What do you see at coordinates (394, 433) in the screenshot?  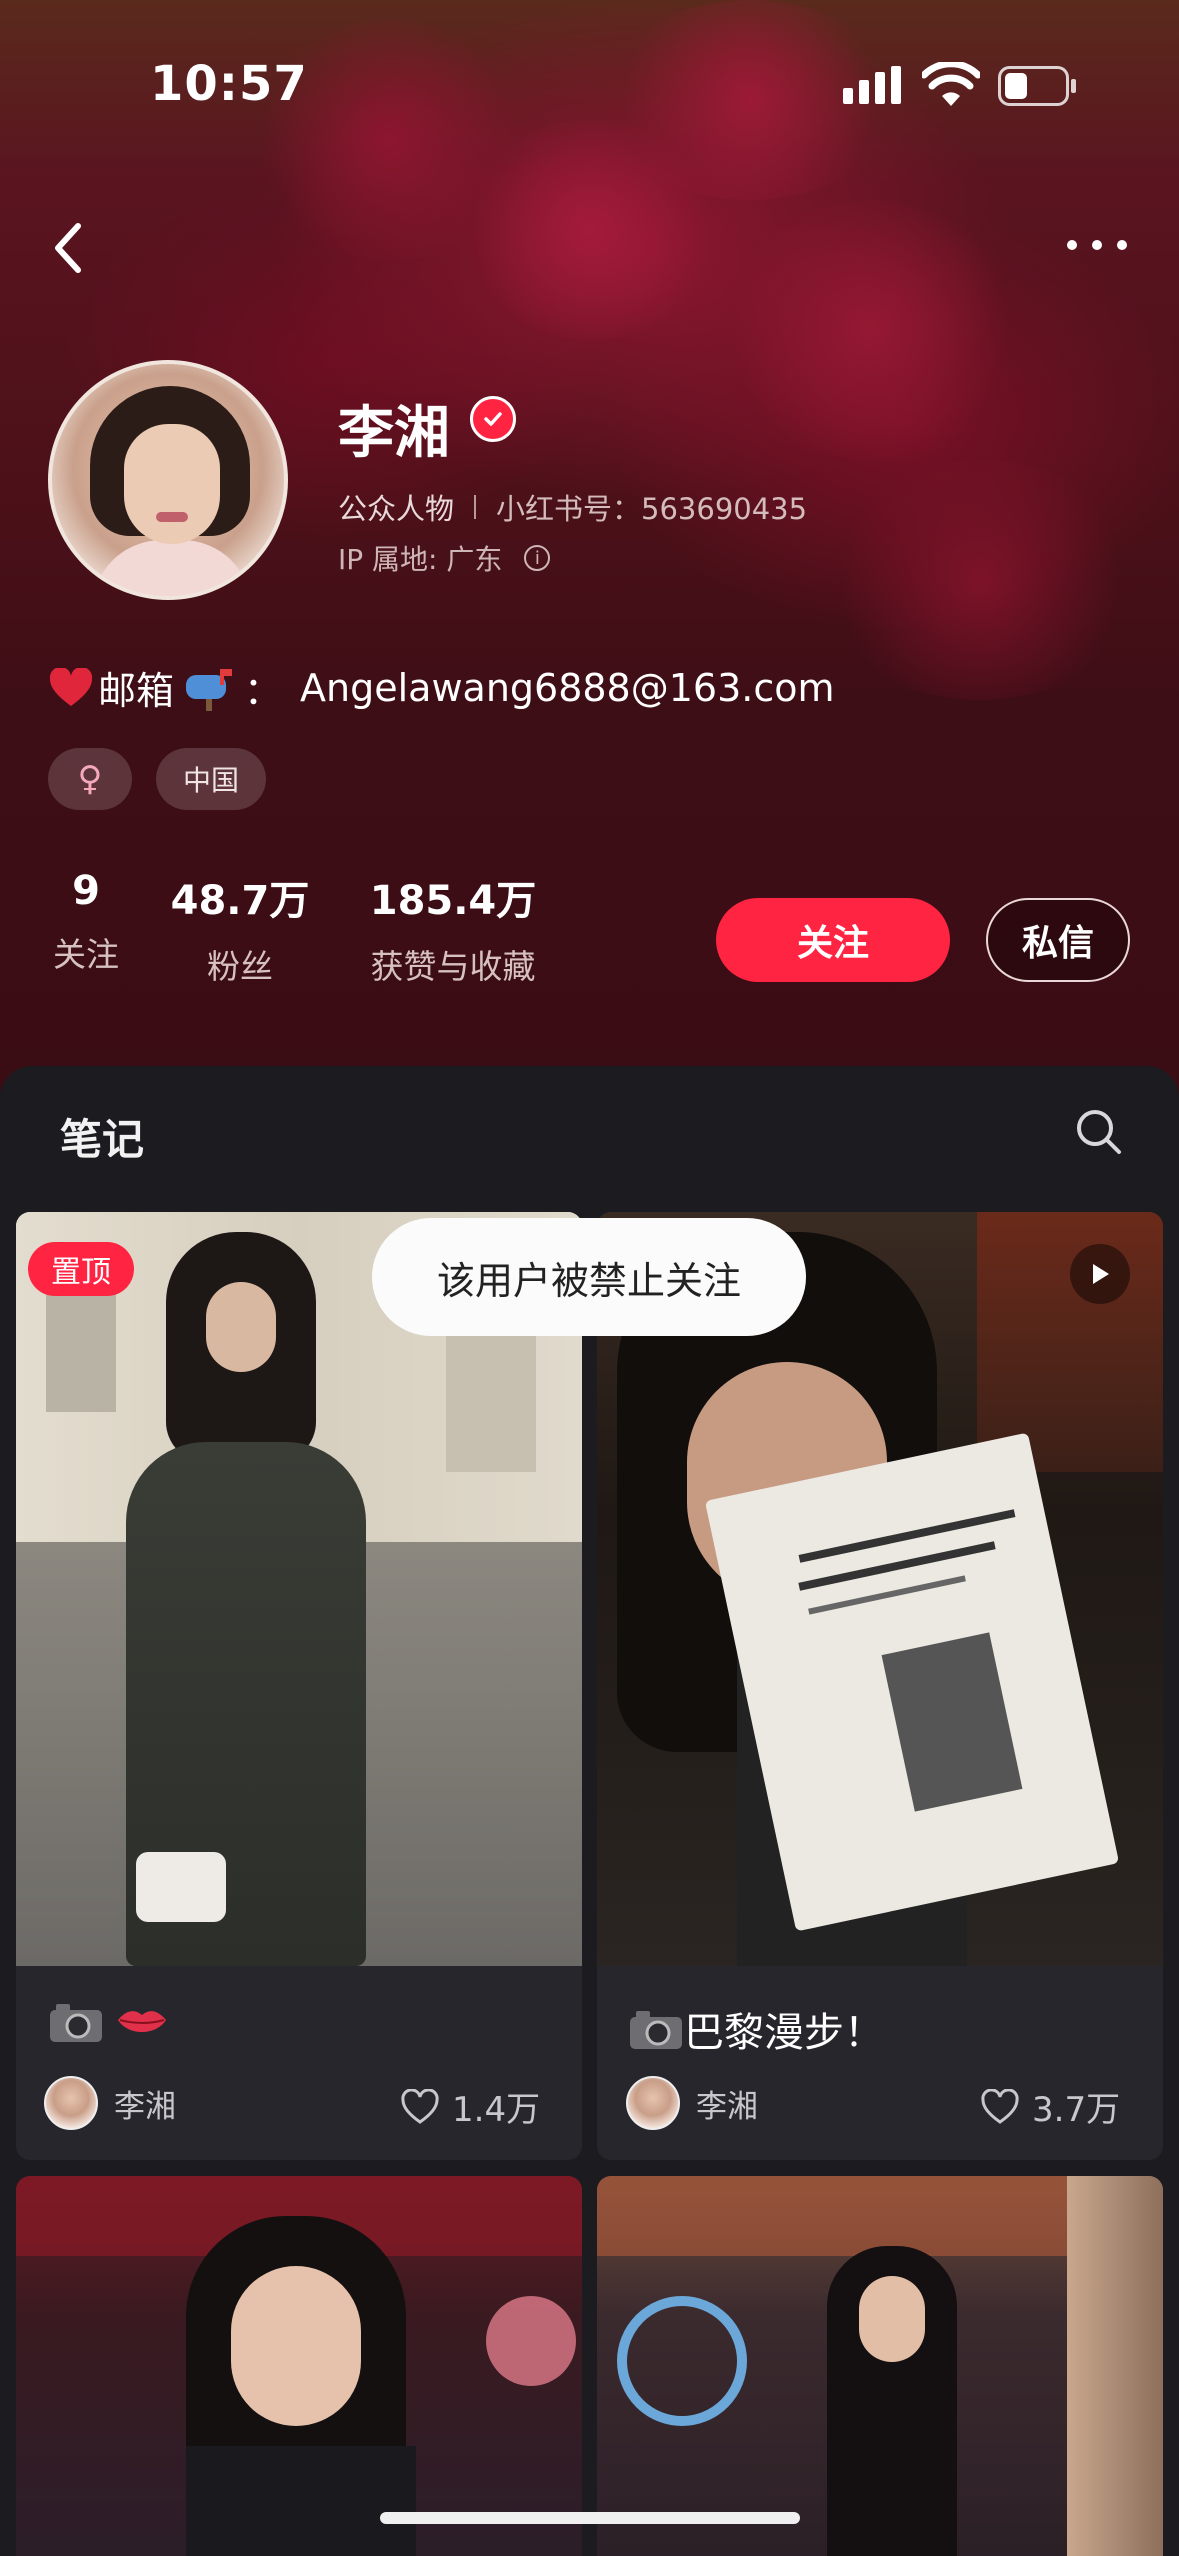 I see `profile-name: 李湘` at bounding box center [394, 433].